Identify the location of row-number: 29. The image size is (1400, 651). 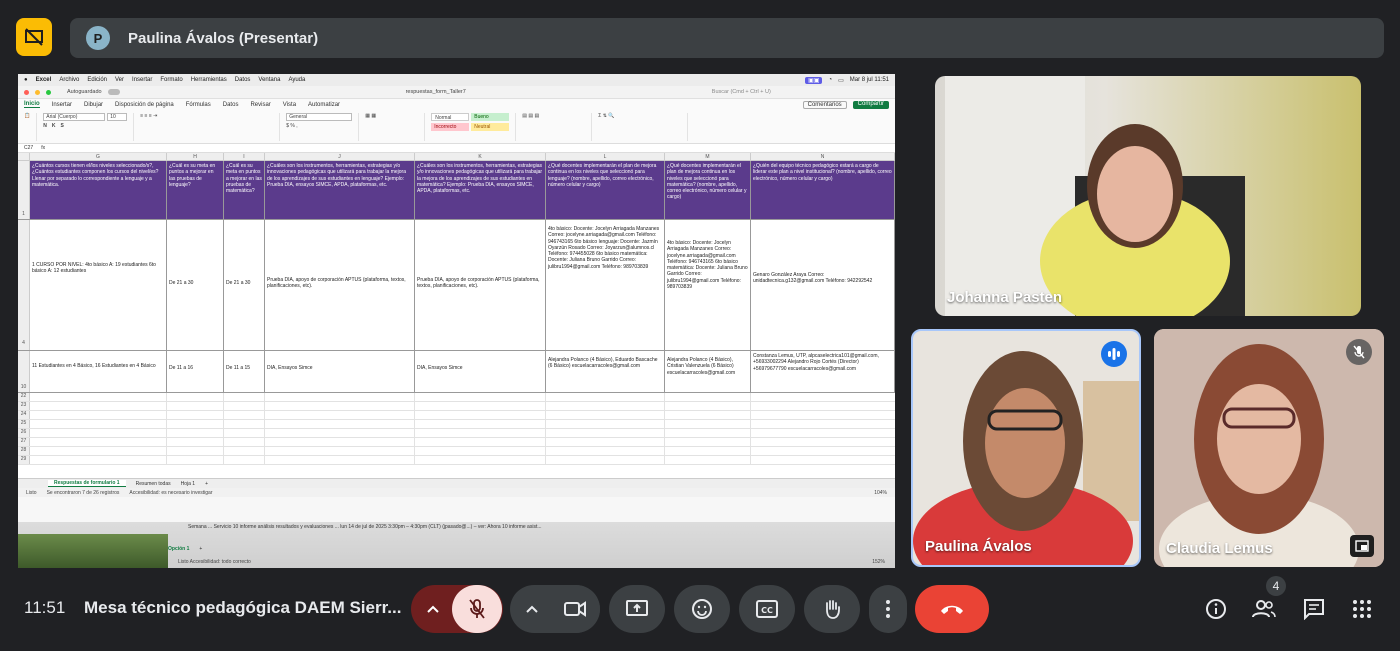
(24, 460).